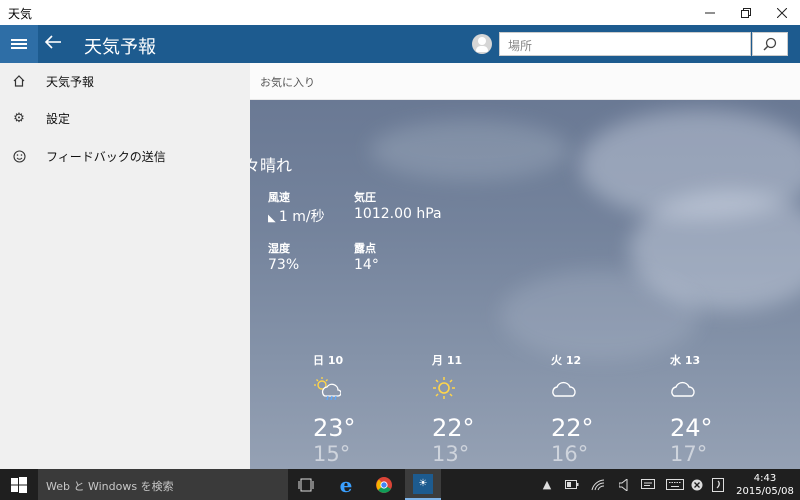 Image resolution: width=800 pixels, height=500 pixels. I want to click on ime-icon, so click(718, 484).